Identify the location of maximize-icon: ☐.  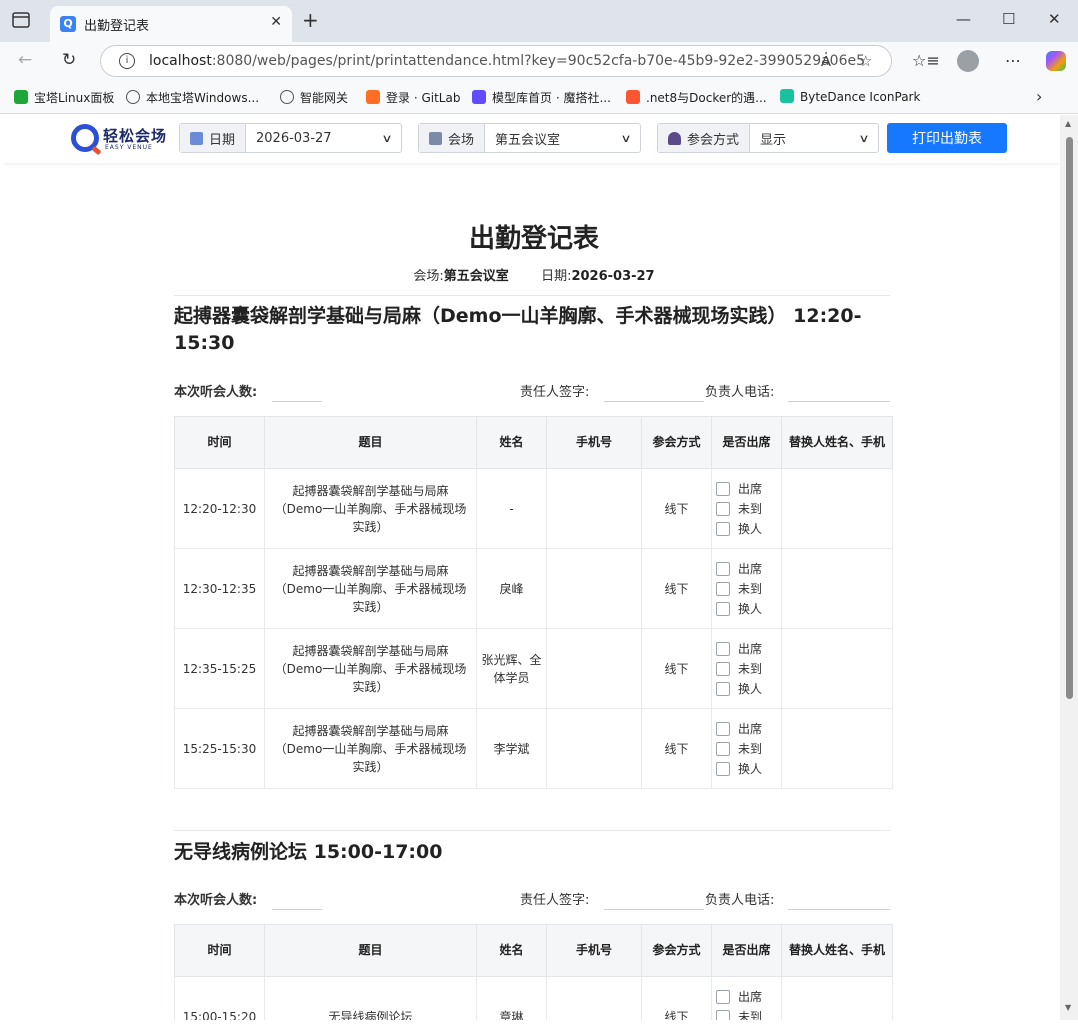
(1008, 19).